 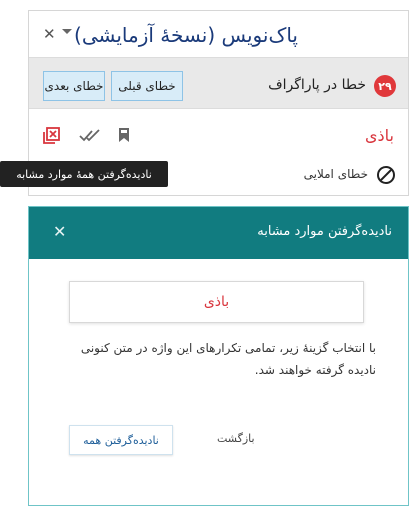 What do you see at coordinates (335, 174) in the screenshot?
I see `suggestion-label: خطای املایی` at bounding box center [335, 174].